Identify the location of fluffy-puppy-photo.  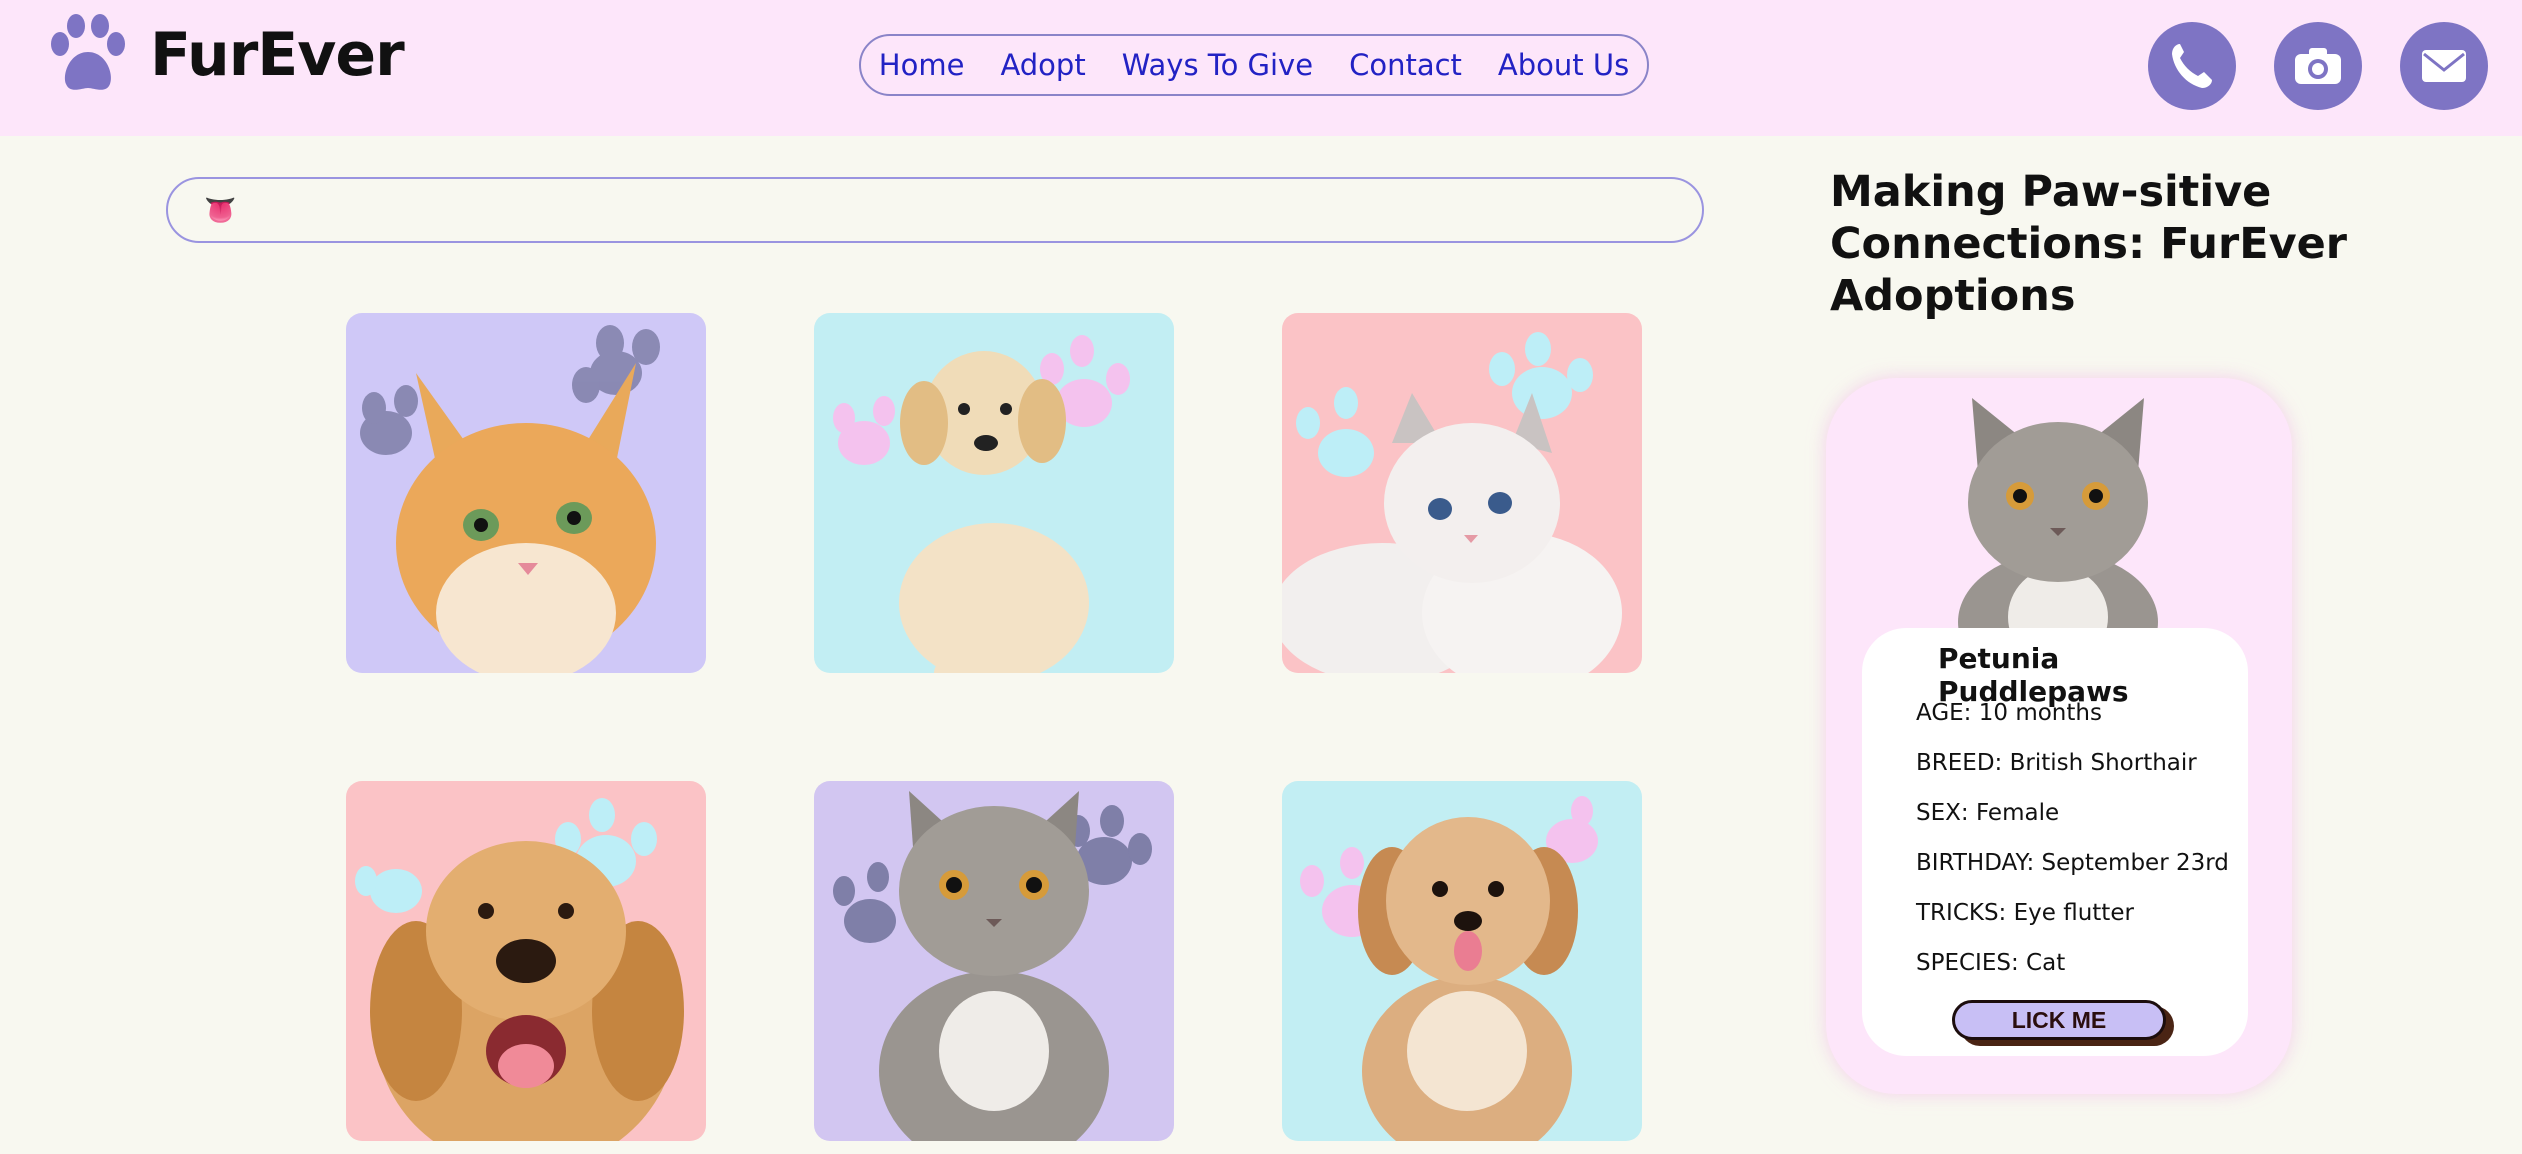
(1462, 961).